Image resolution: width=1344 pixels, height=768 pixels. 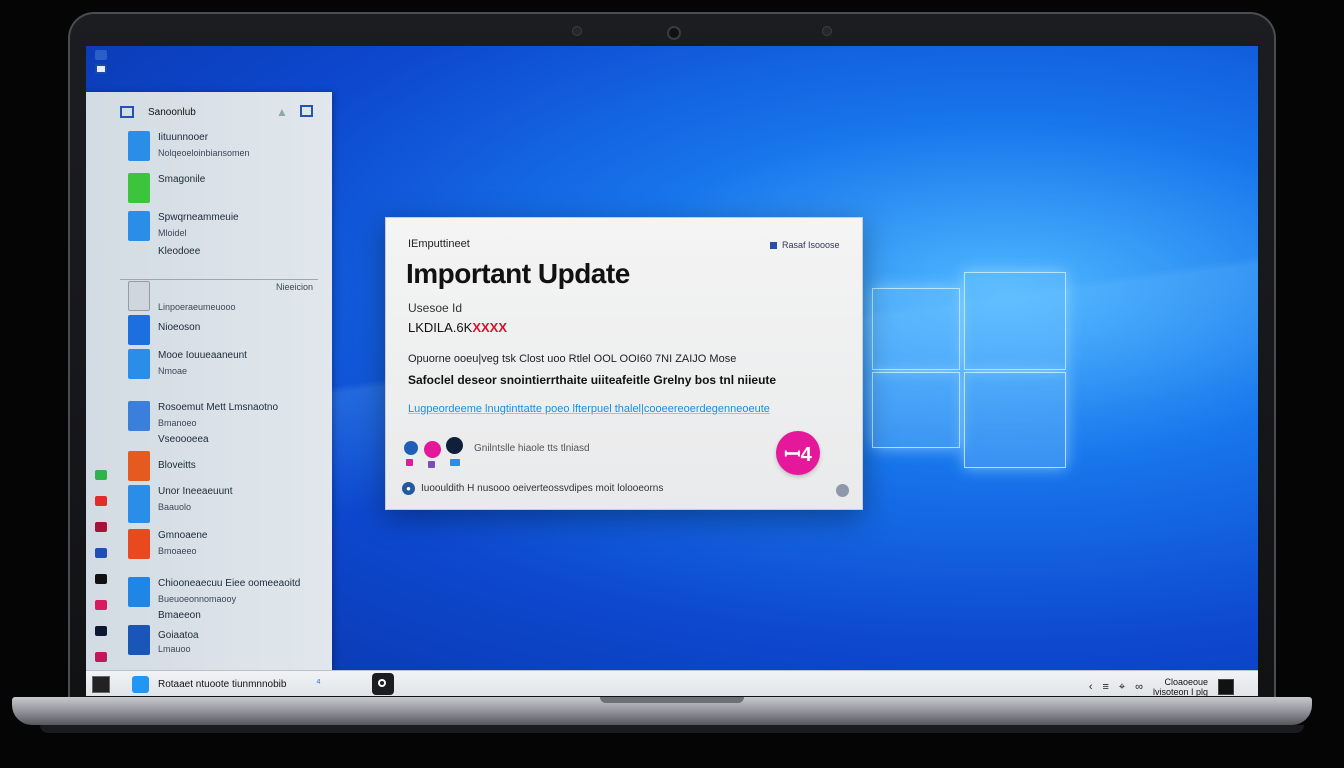 What do you see at coordinates (174, 649) in the screenshot?
I see `start-item-subtitle: Lmauoo` at bounding box center [174, 649].